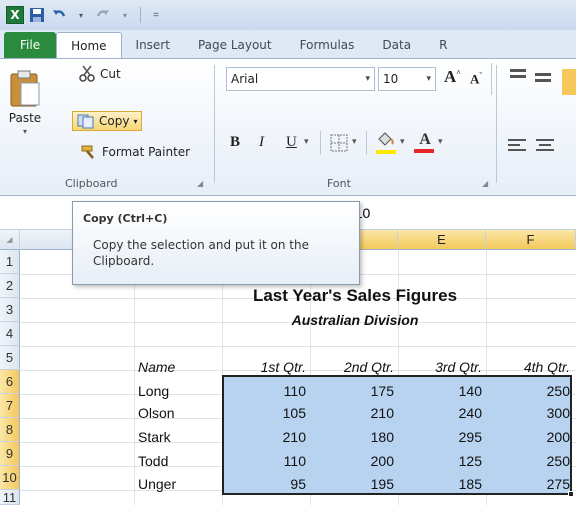  Describe the element at coordinates (10, 406) in the screenshot. I see `row-header-7: 7` at that location.